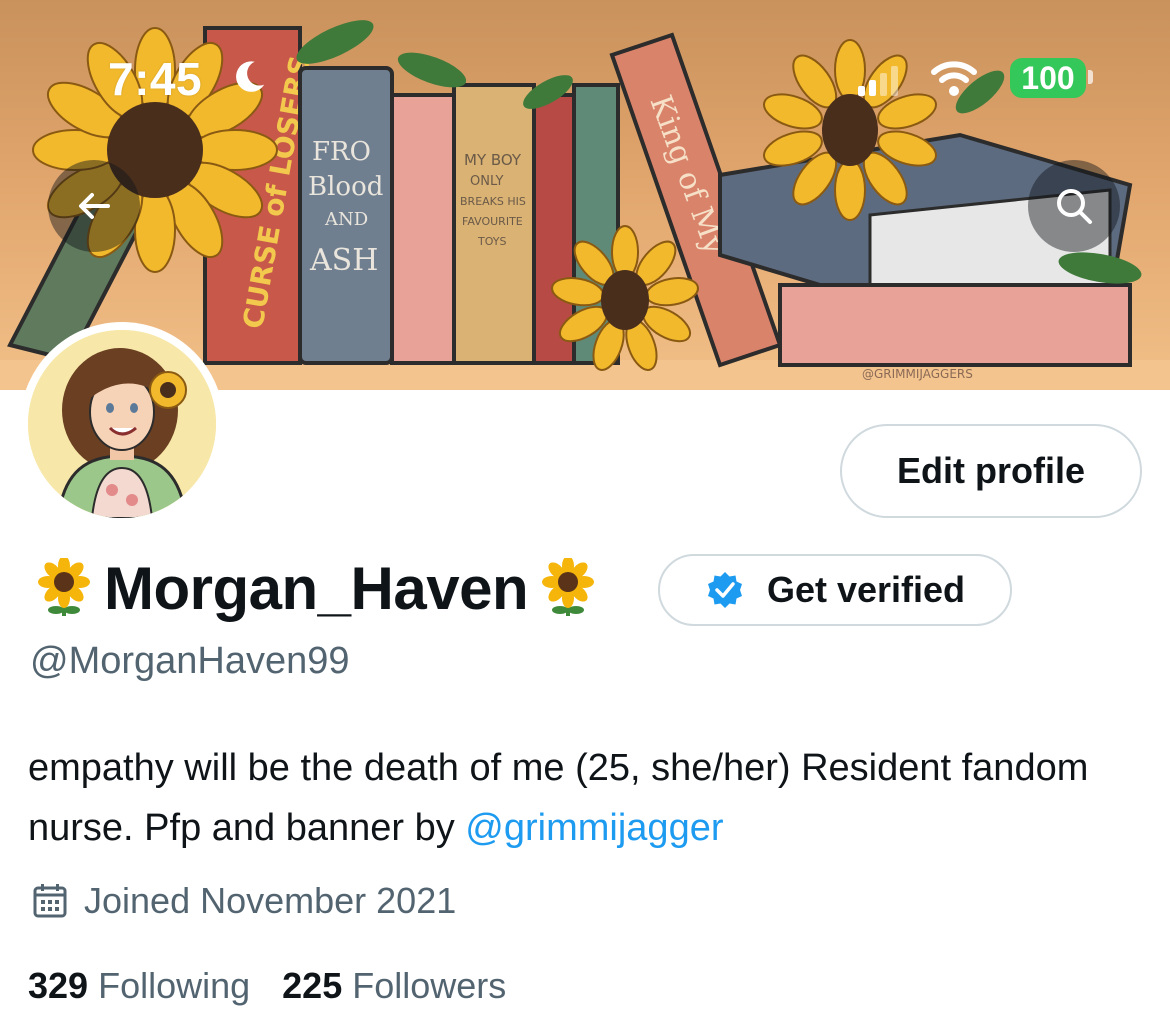 Image resolution: width=1170 pixels, height=1024 pixels. I want to click on moon-icon, so click(250, 76).